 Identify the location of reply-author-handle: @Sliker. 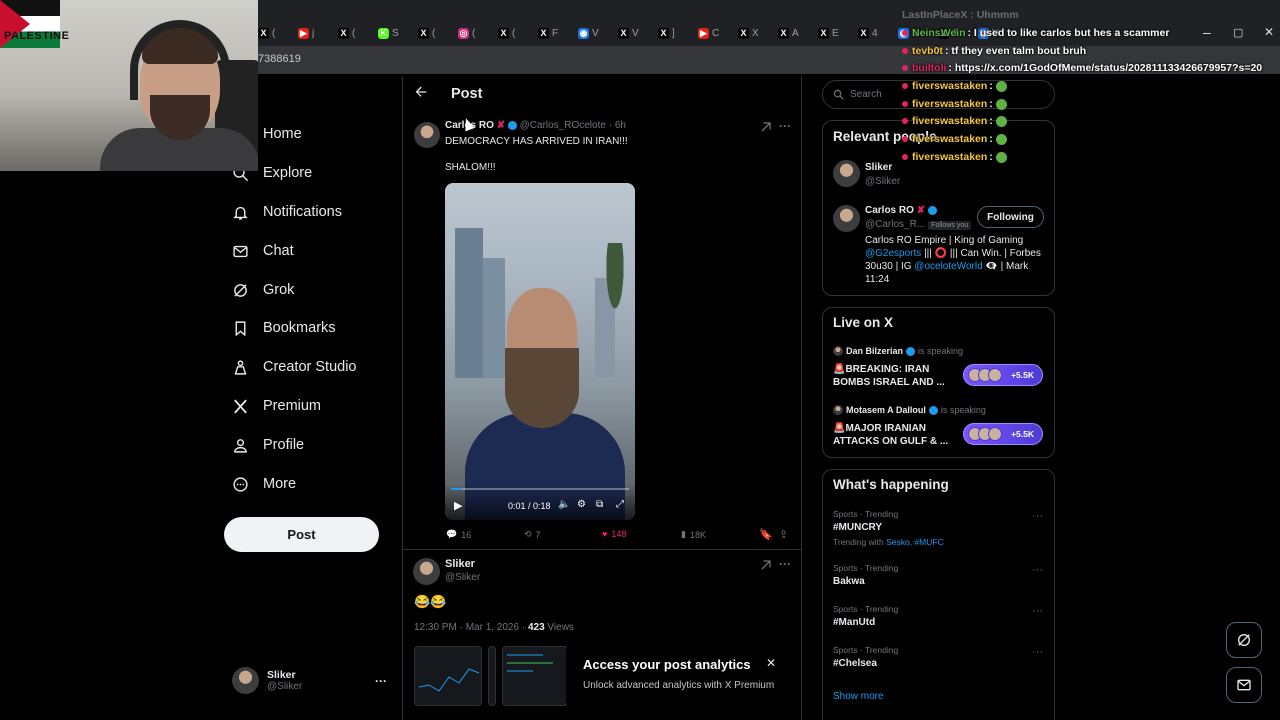
(462, 577).